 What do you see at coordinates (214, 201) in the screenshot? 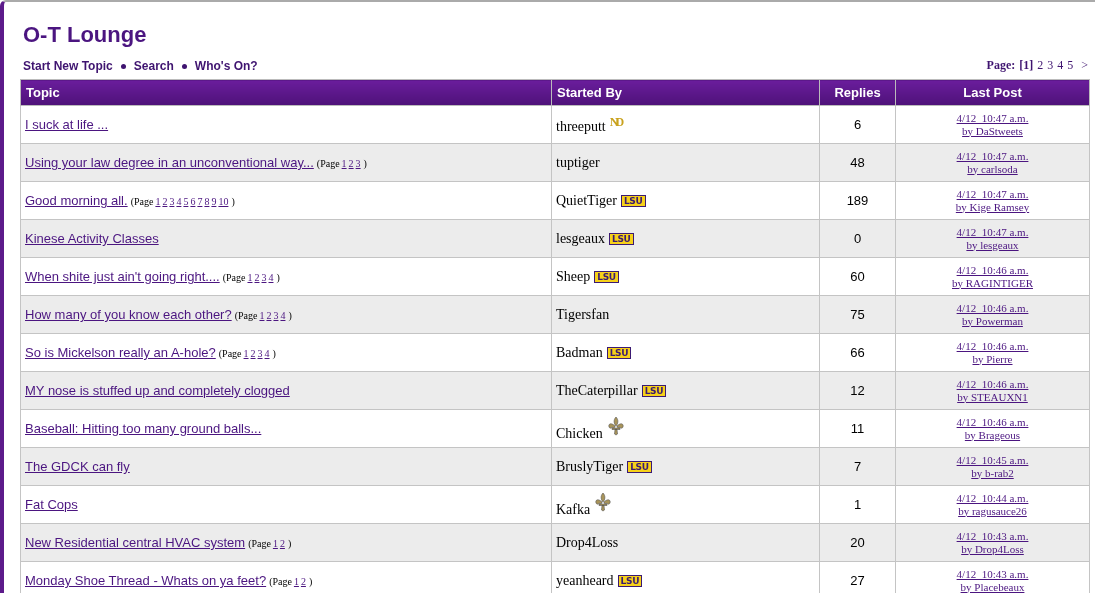
I see `page-link: 9` at bounding box center [214, 201].